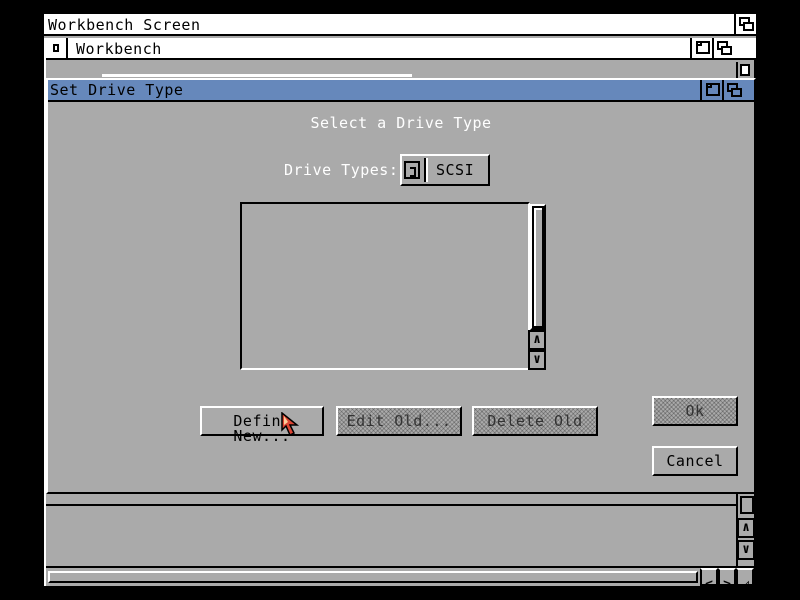 The height and width of the screenshot is (600, 800). Describe the element at coordinates (401, 123) in the screenshot. I see `dialog-heading: Select a Drive Type` at that location.